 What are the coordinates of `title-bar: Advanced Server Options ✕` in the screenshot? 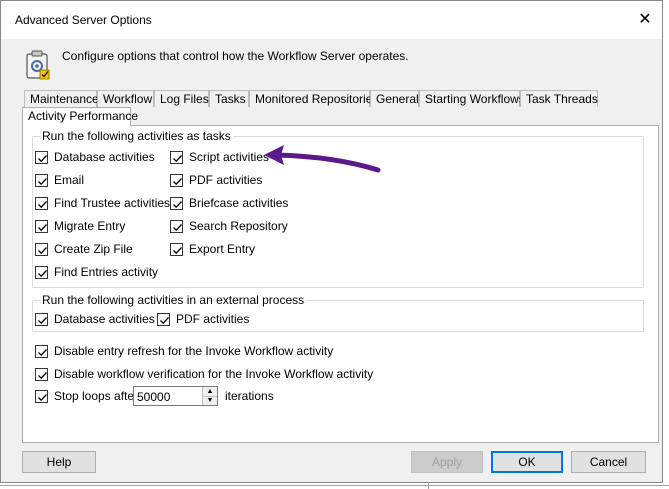 It's located at (331, 20).